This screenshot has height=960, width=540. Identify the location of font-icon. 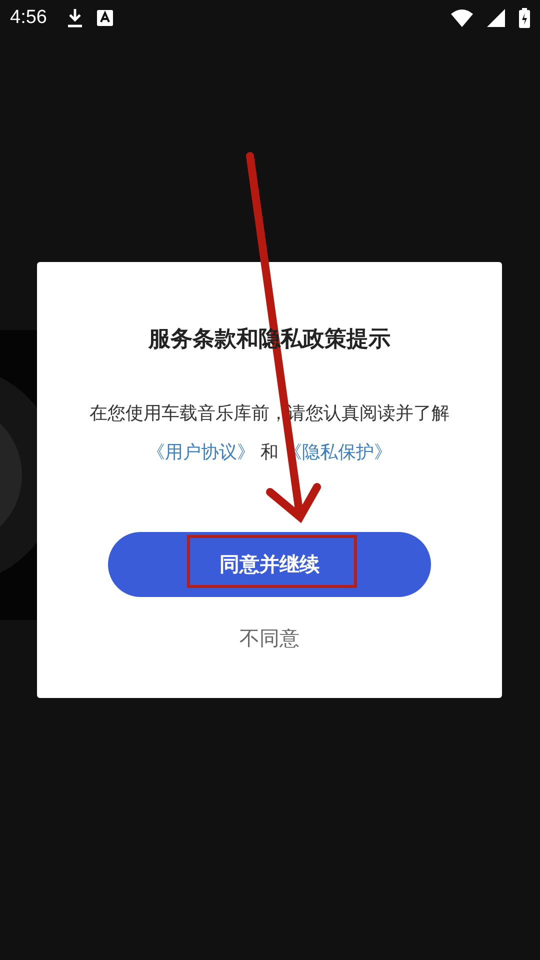
(104, 18).